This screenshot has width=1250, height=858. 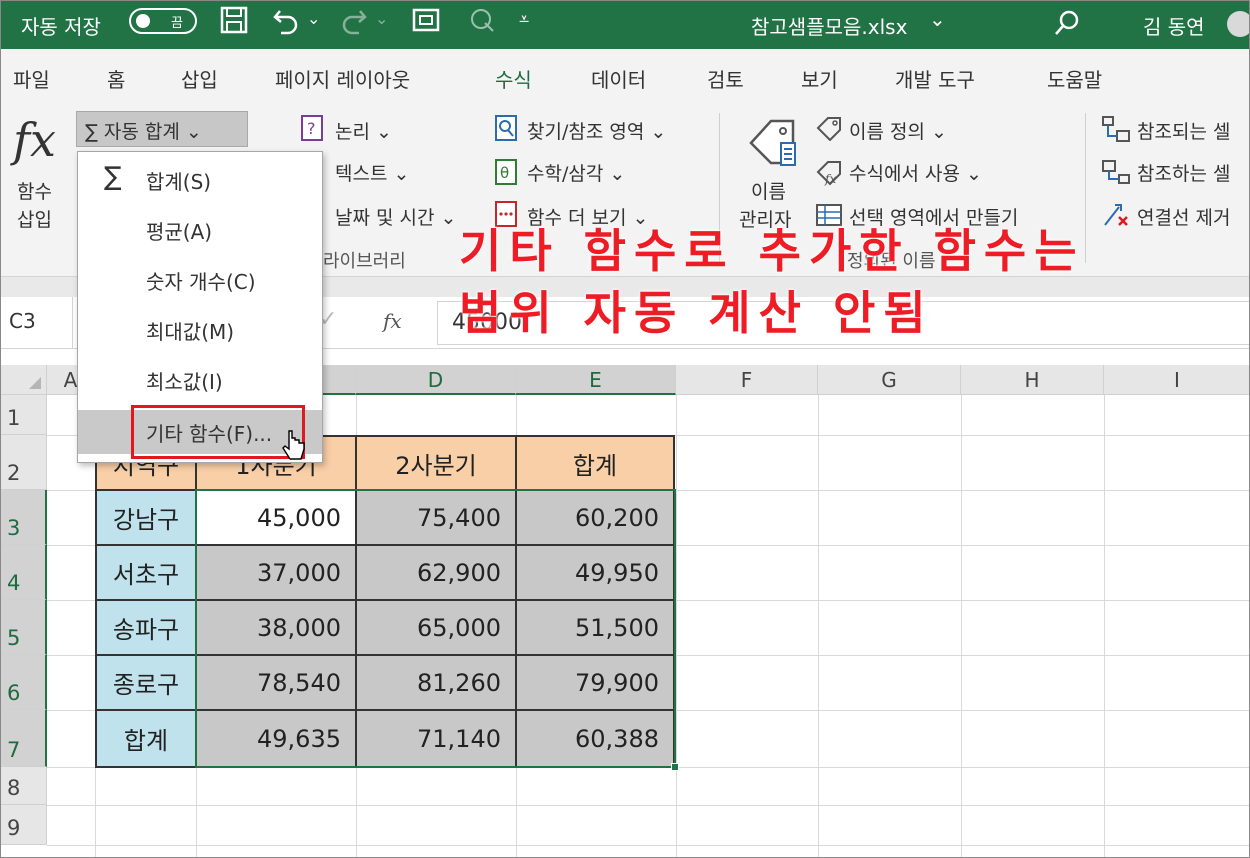 What do you see at coordinates (163, 21) in the screenshot?
I see `autosave-toggle: 끔` at bounding box center [163, 21].